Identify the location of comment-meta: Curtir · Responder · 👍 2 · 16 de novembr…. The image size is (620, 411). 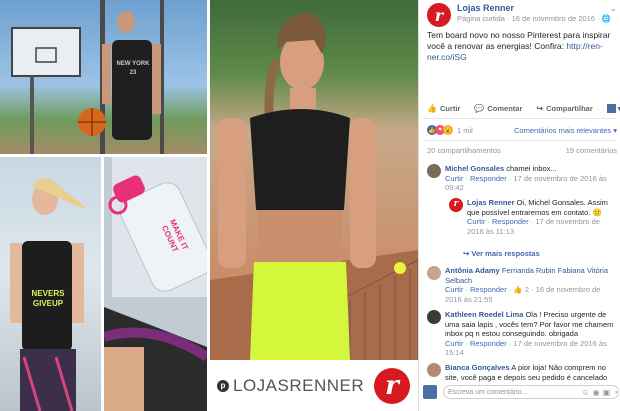
(523, 294).